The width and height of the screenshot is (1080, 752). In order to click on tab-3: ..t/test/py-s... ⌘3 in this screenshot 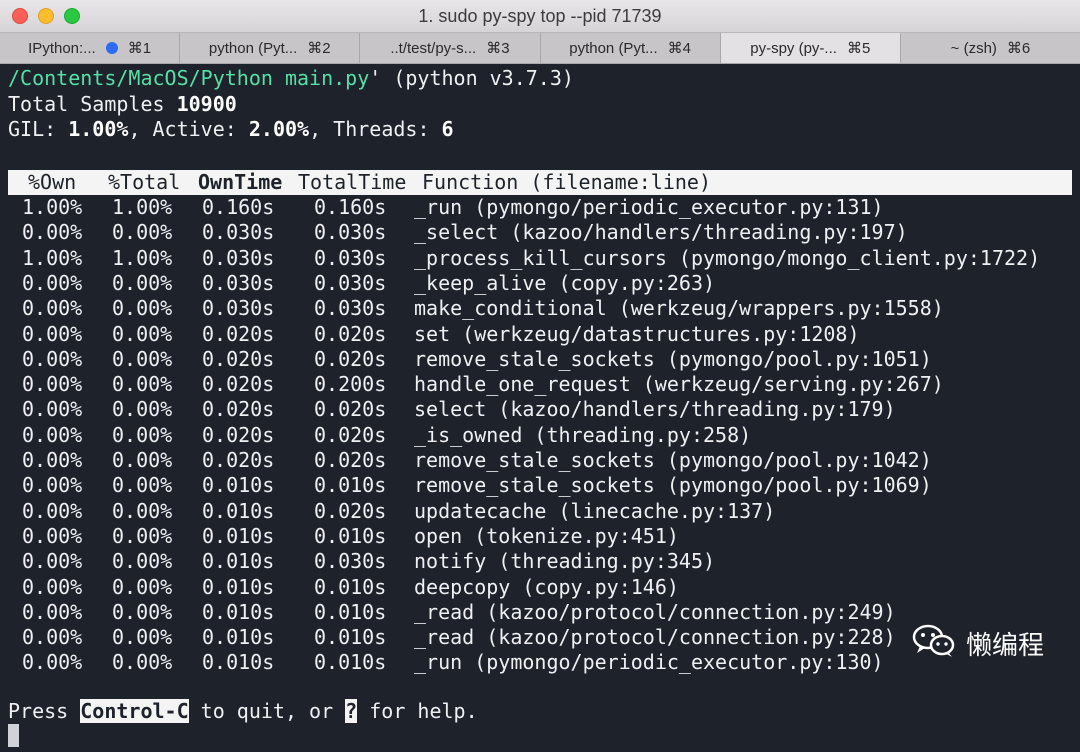, I will do `click(450, 48)`.